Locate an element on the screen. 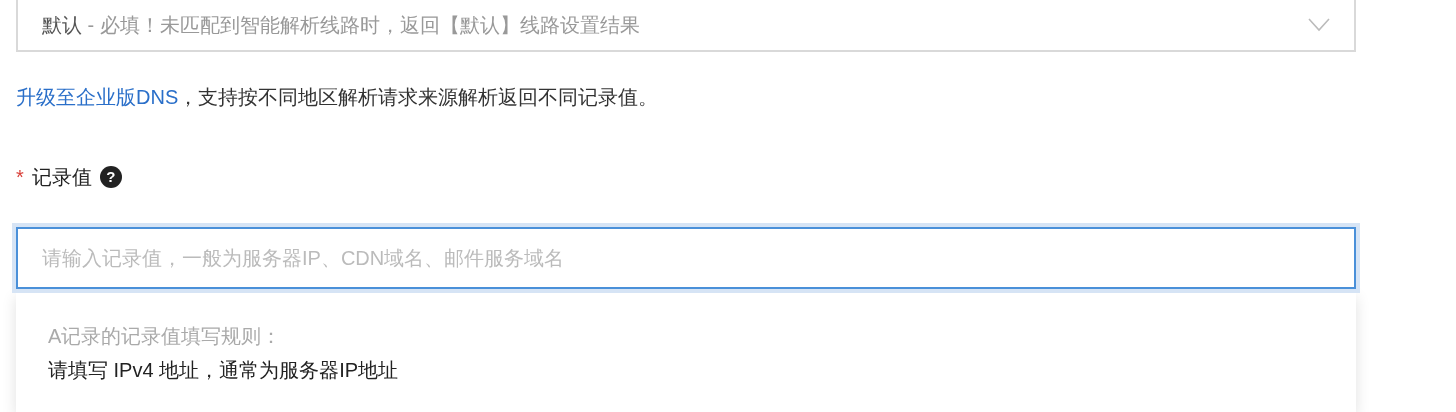  record-value-field: 请输入记录值，一般为服务器IP、CDN域名、邮件服务域名 is located at coordinates (686, 258).